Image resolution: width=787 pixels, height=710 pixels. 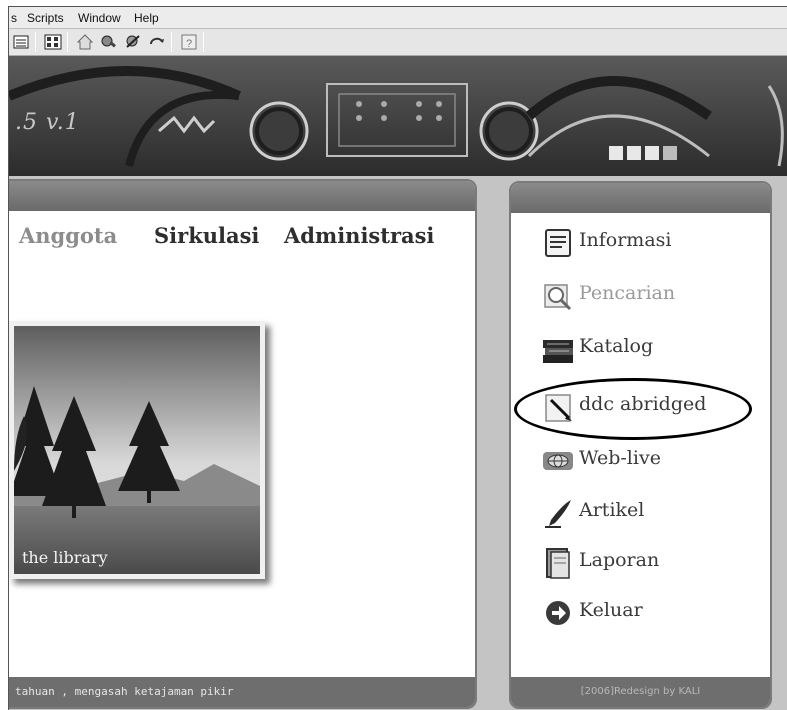 I want to click on side-panel-footer: [2006]Redesign by KALI, so click(x=640, y=692).